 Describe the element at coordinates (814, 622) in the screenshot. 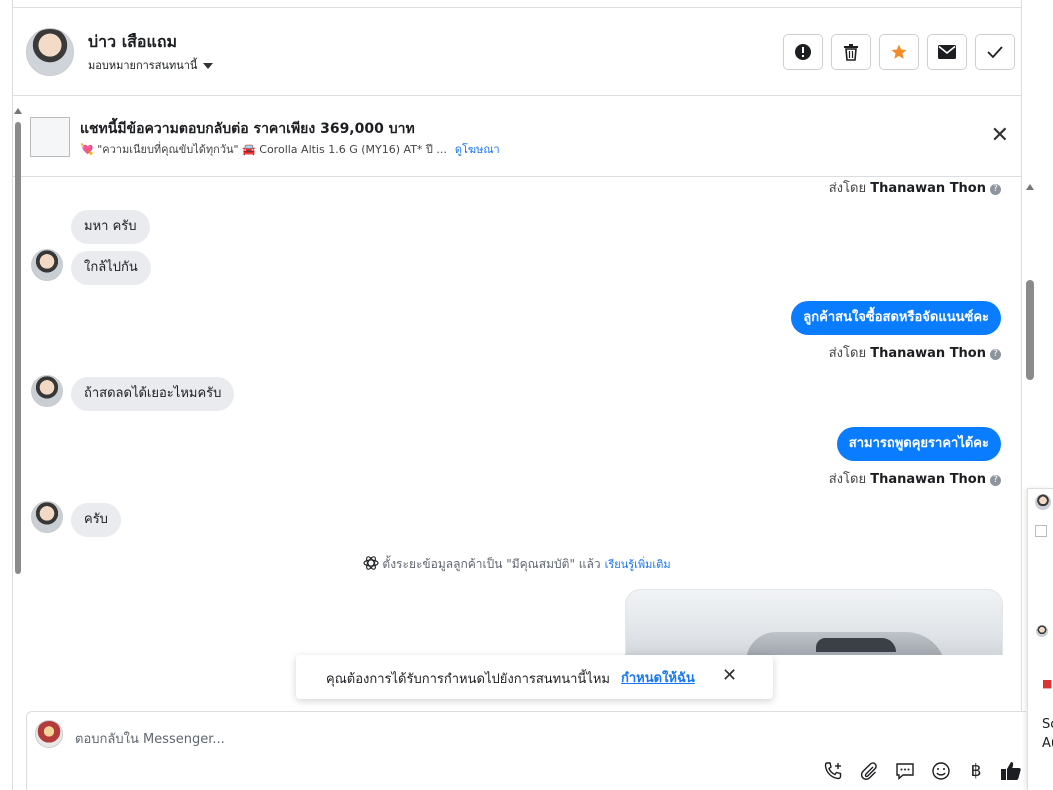

I see `car-photo-attachment` at that location.